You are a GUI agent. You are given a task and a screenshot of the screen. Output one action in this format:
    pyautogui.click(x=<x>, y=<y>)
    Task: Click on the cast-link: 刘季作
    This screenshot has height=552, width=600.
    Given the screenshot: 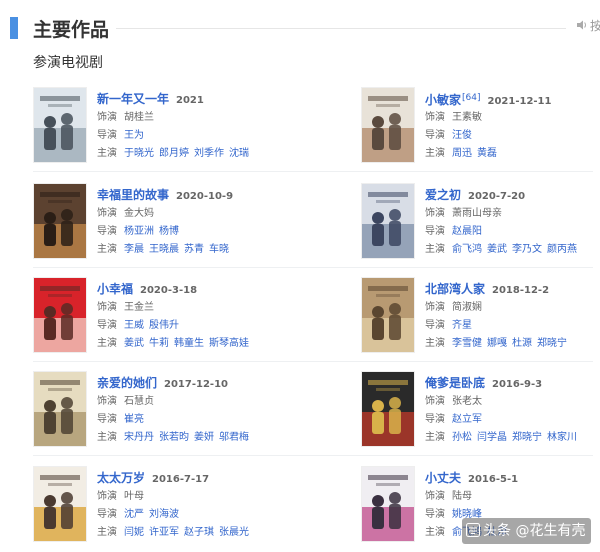 What is the action you would take?
    pyautogui.click(x=209, y=153)
    